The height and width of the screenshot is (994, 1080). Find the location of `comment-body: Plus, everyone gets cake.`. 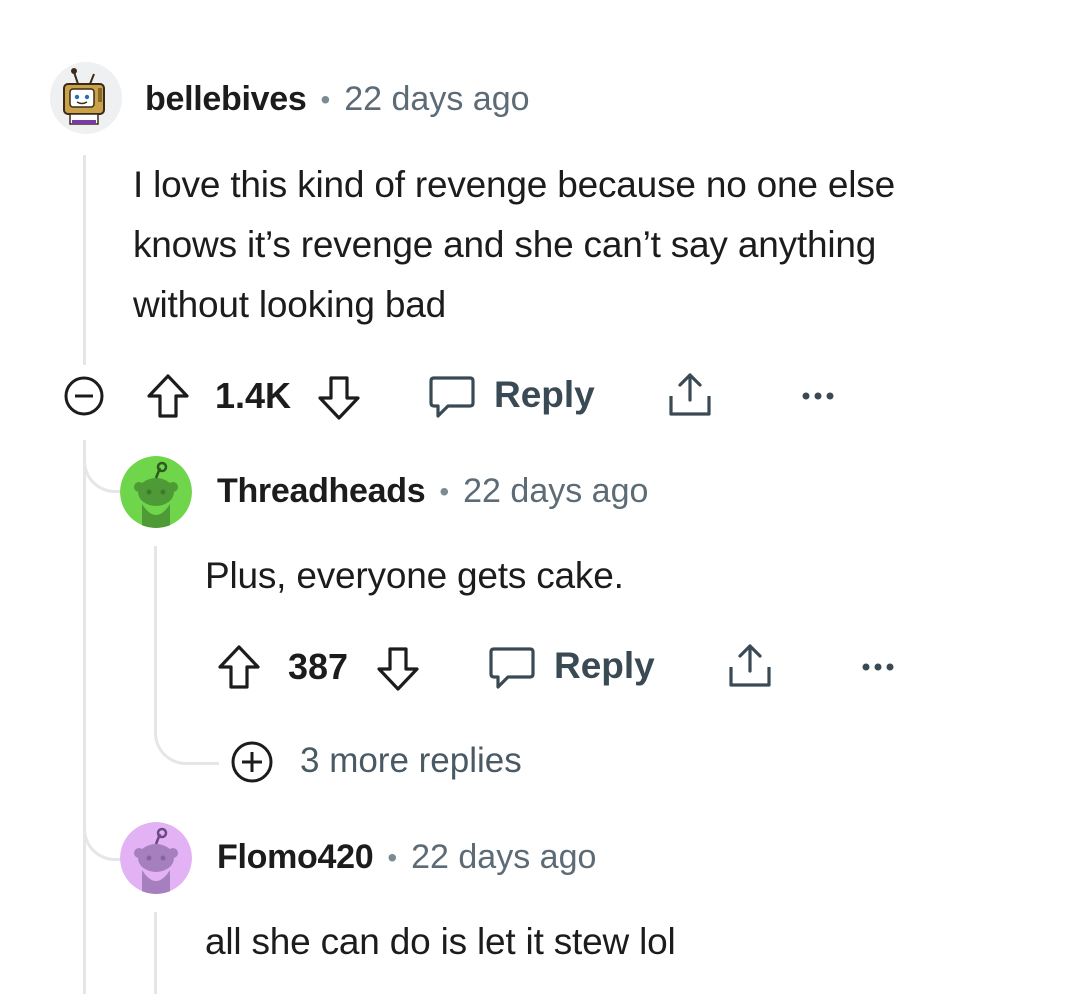

comment-body: Plus, everyone gets cake. is located at coordinates (414, 576).